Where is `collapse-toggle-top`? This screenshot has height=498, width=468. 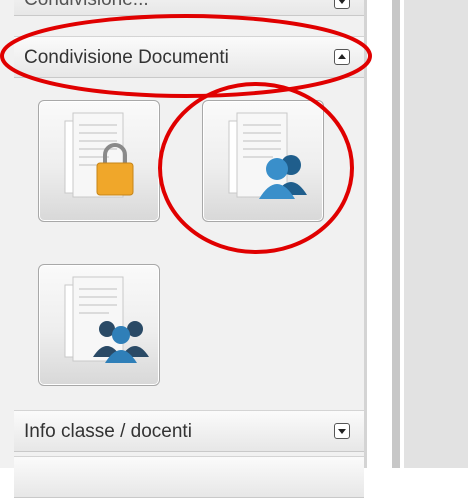 collapse-toggle-top is located at coordinates (342, 4).